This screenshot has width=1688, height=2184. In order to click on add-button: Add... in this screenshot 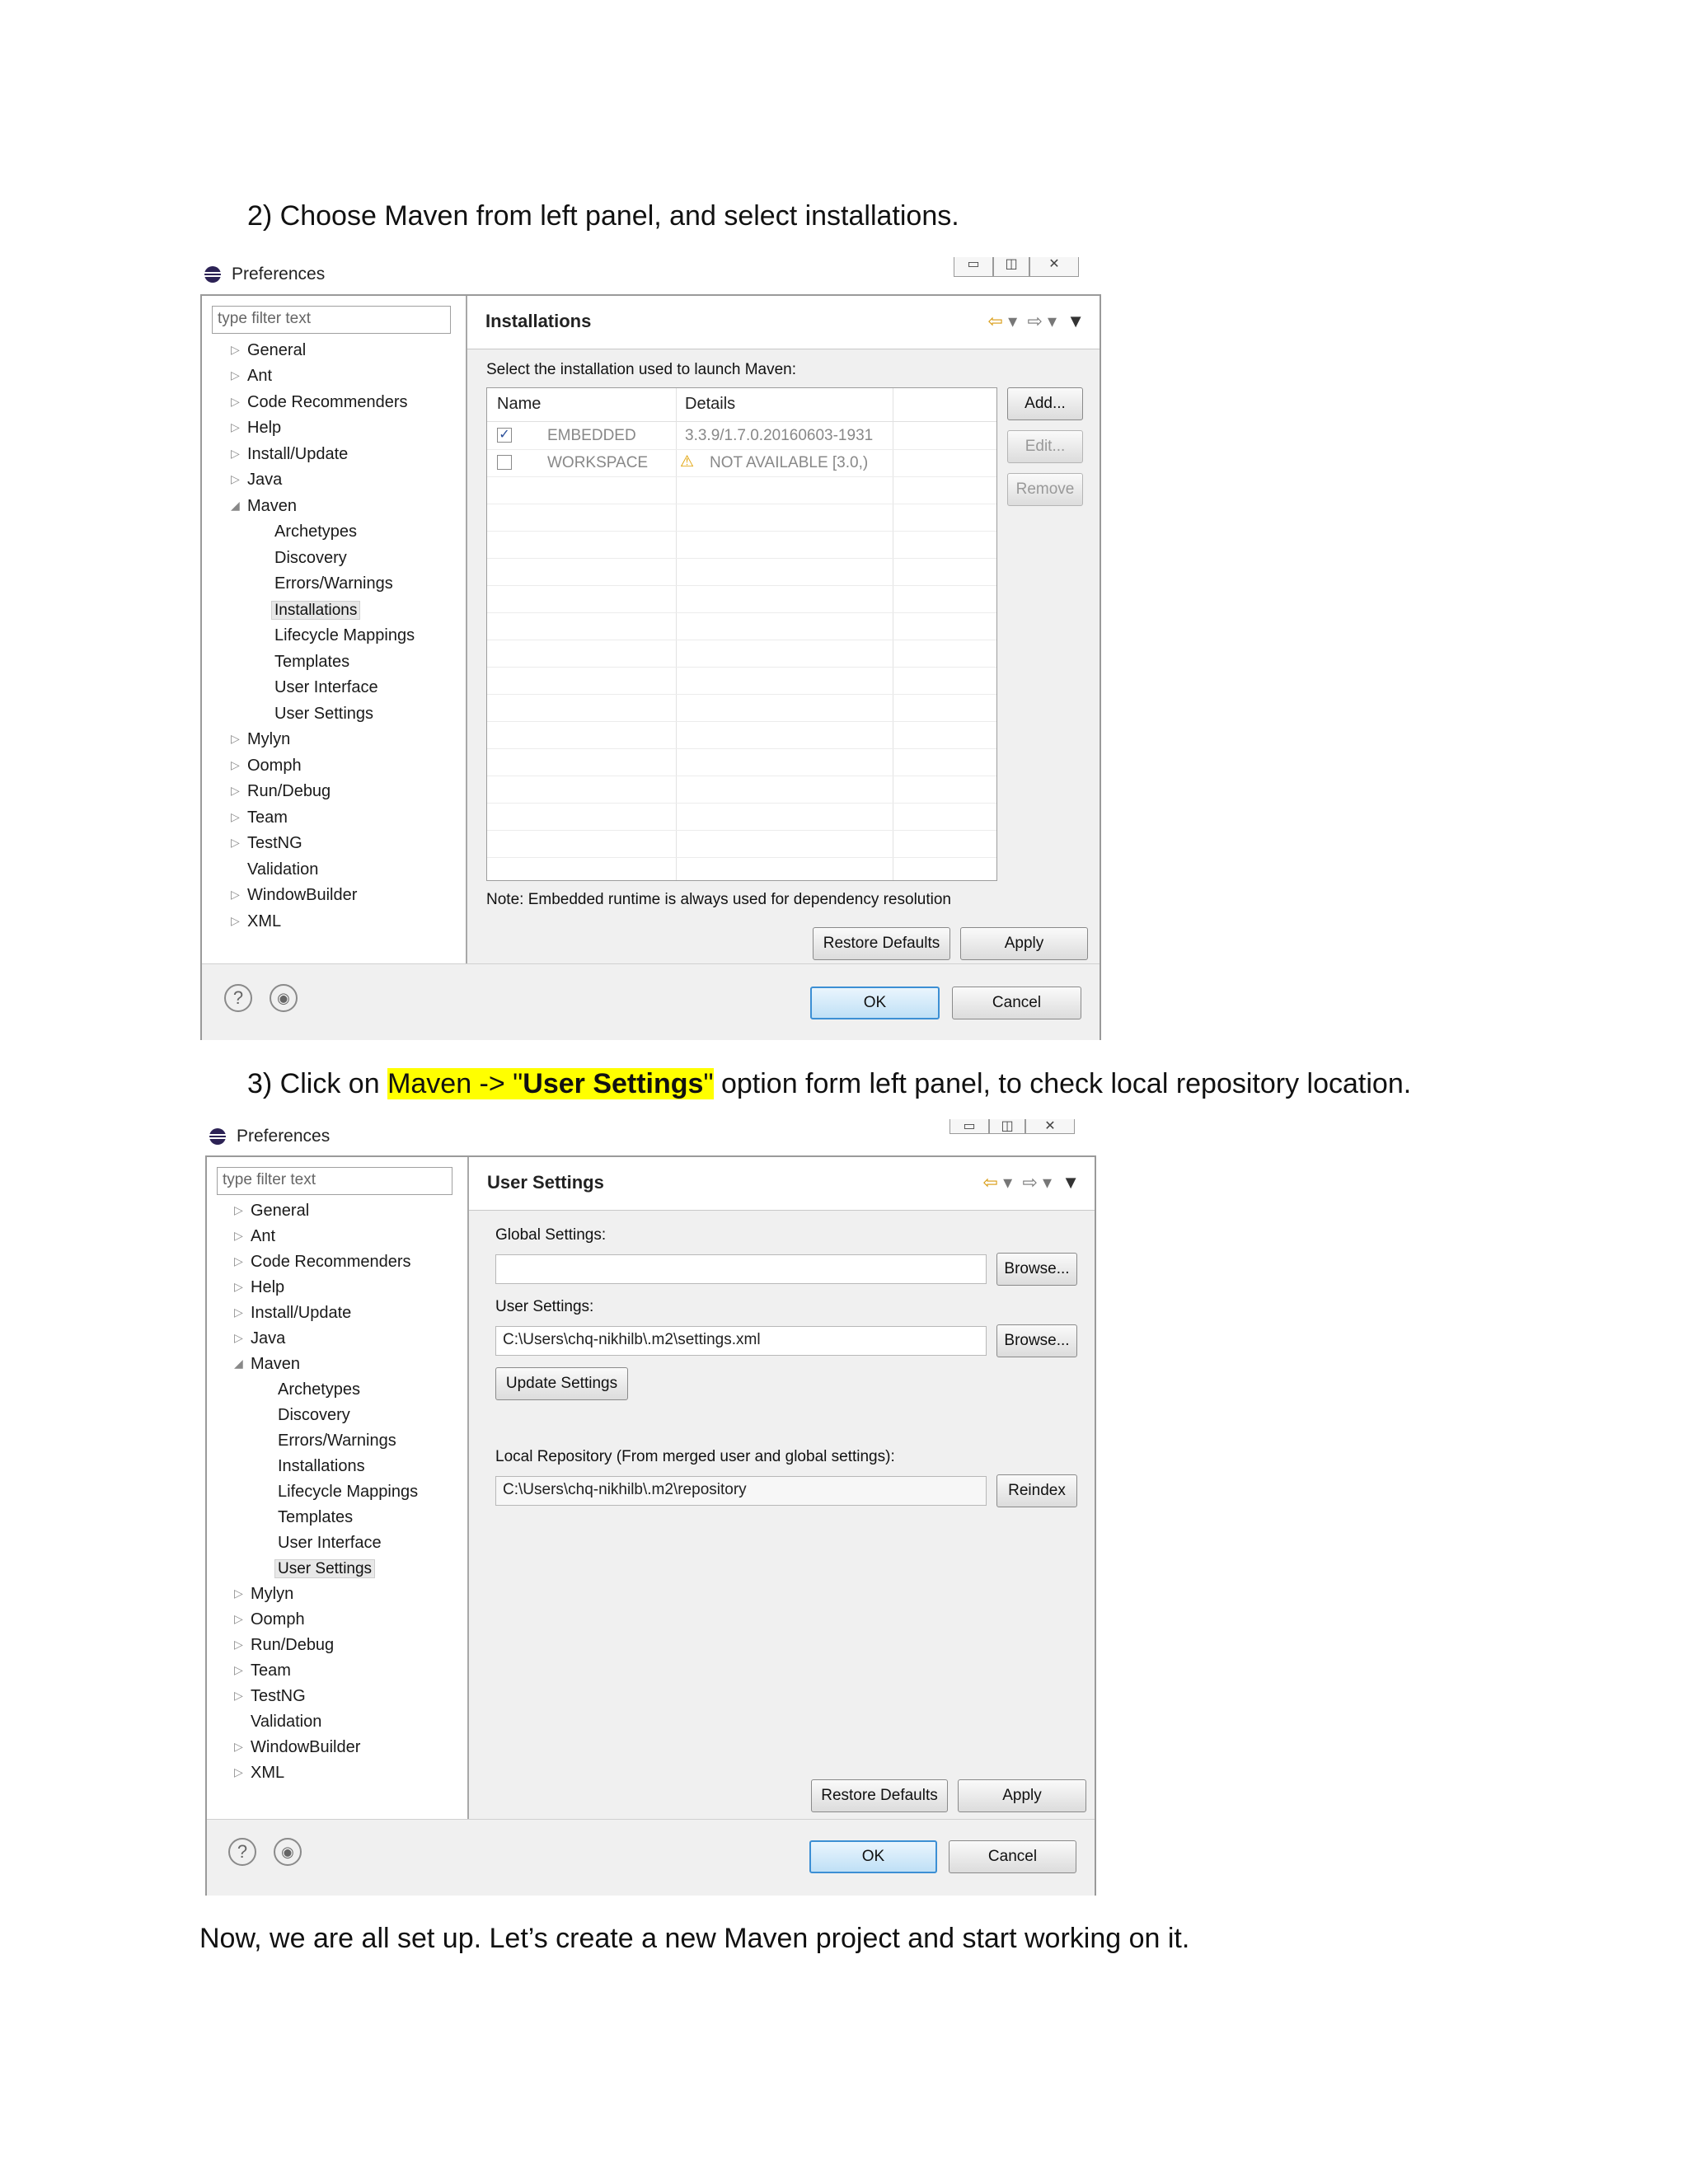, I will do `click(1045, 403)`.